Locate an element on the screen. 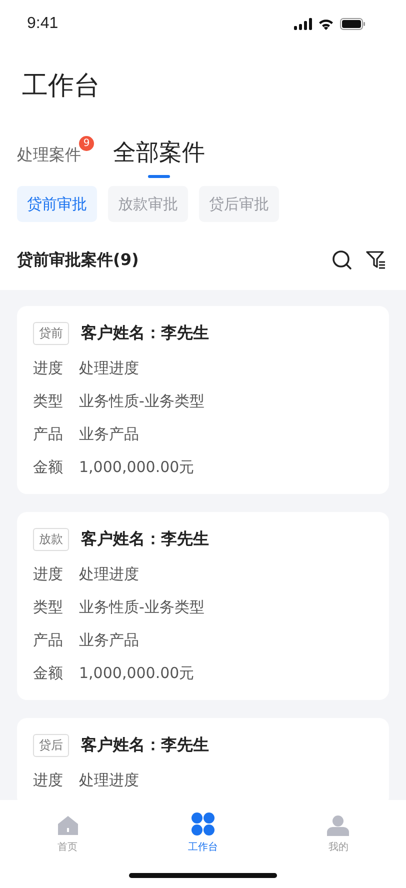 The image size is (406, 888). wifi-icon is located at coordinates (326, 24).